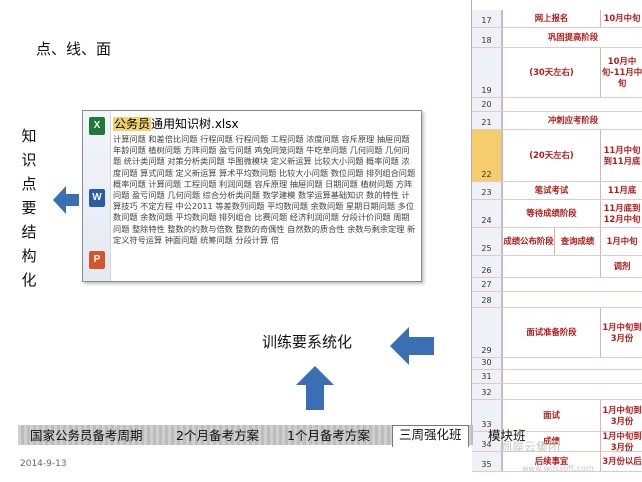 This screenshot has height=482, width=642. What do you see at coordinates (74, 49) in the screenshot?
I see `slide-heading: 点、线、面` at bounding box center [74, 49].